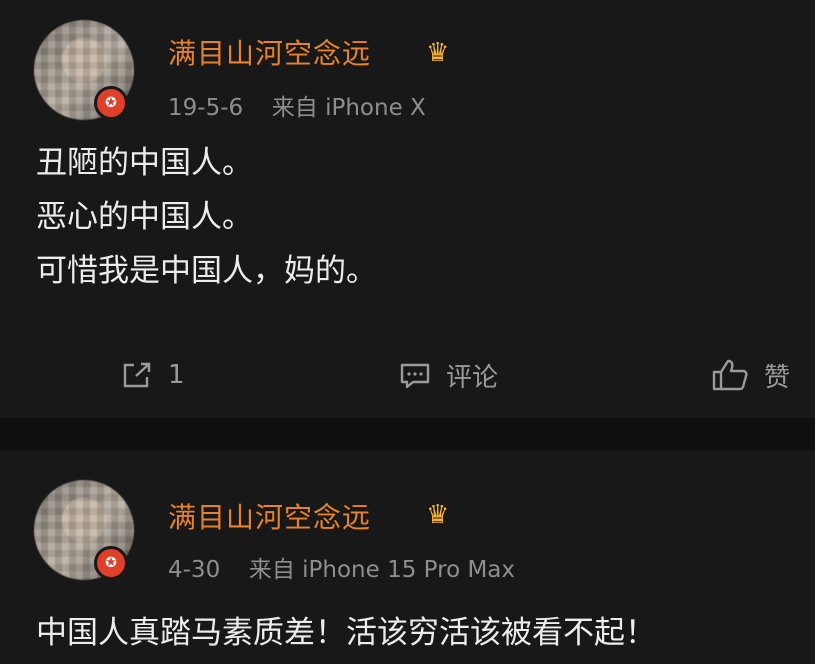 Image resolution: width=815 pixels, height=664 pixels. Describe the element at coordinates (137, 375) in the screenshot. I see `repost-icon` at that location.